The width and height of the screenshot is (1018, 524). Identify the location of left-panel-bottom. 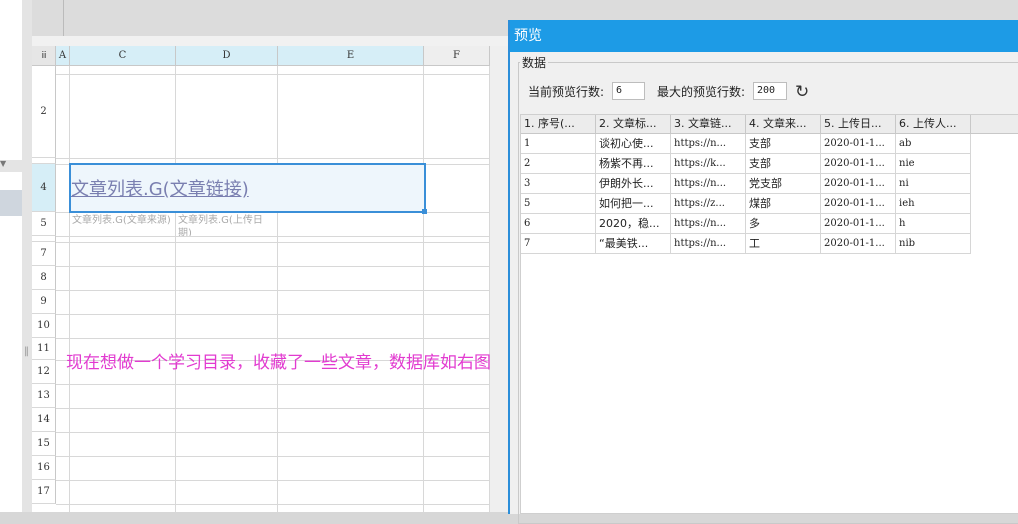
(11, 342).